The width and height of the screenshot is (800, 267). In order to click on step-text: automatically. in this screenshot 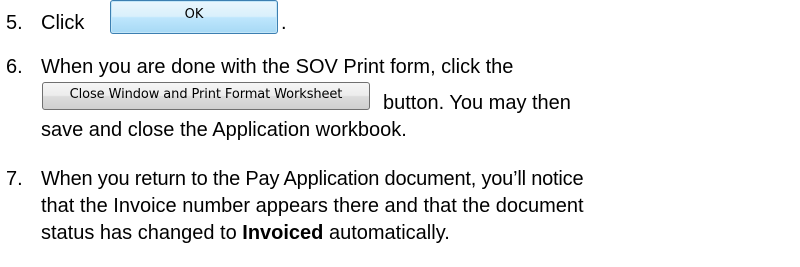, I will do `click(389, 233)`.